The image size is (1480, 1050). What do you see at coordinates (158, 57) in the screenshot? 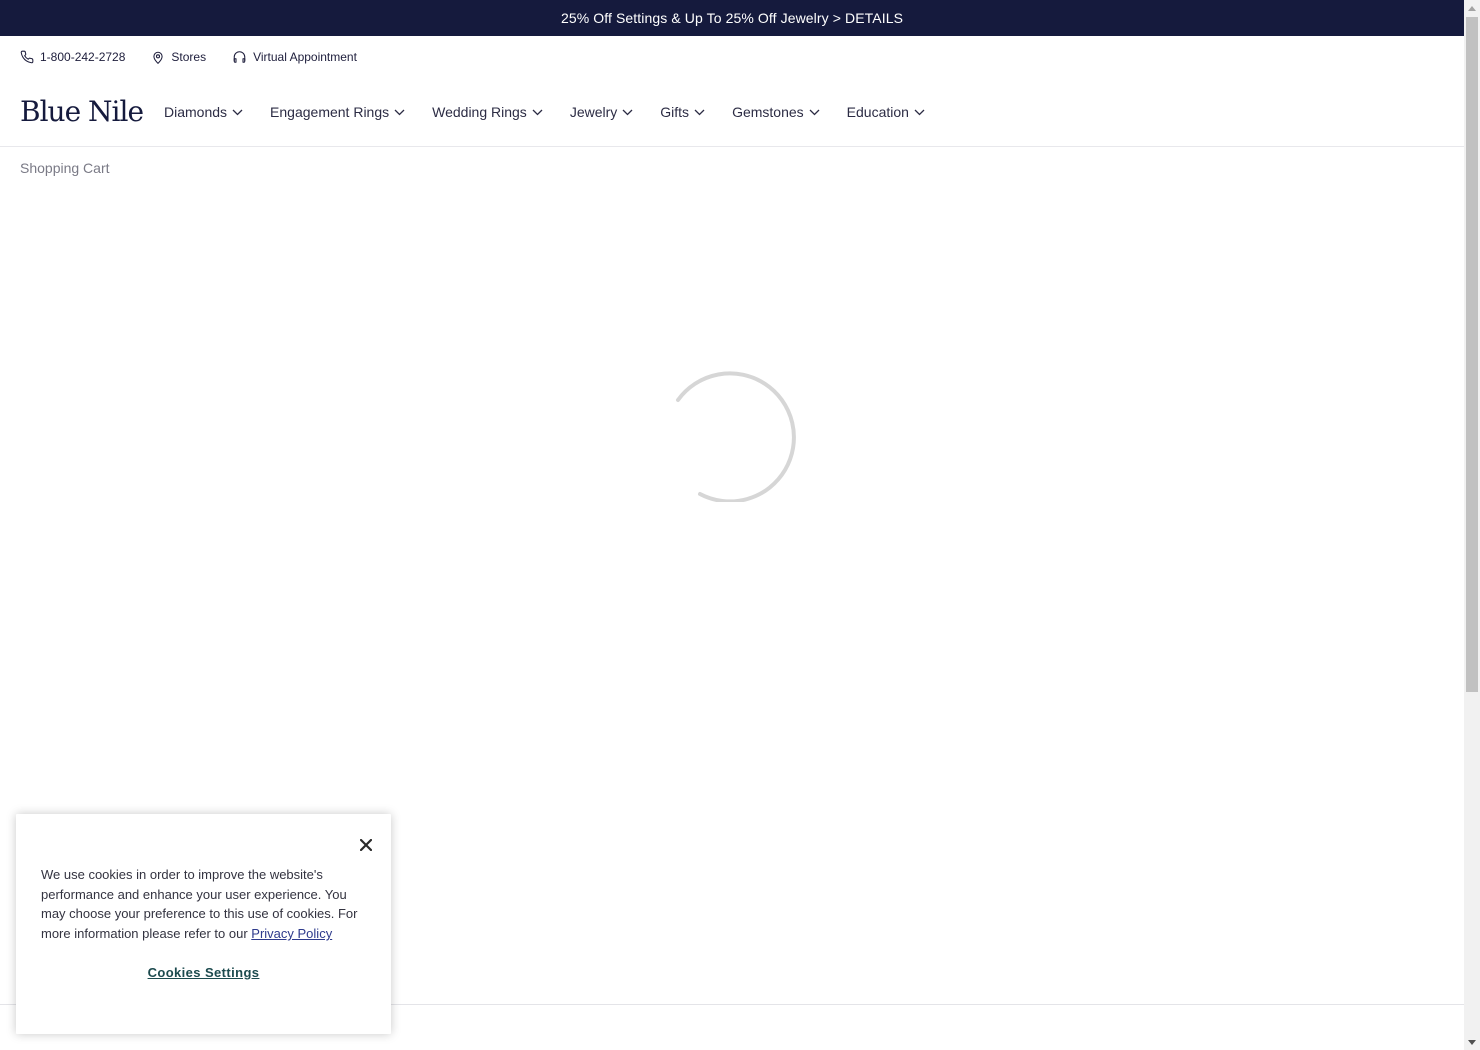
I see `location-pin-icon` at bounding box center [158, 57].